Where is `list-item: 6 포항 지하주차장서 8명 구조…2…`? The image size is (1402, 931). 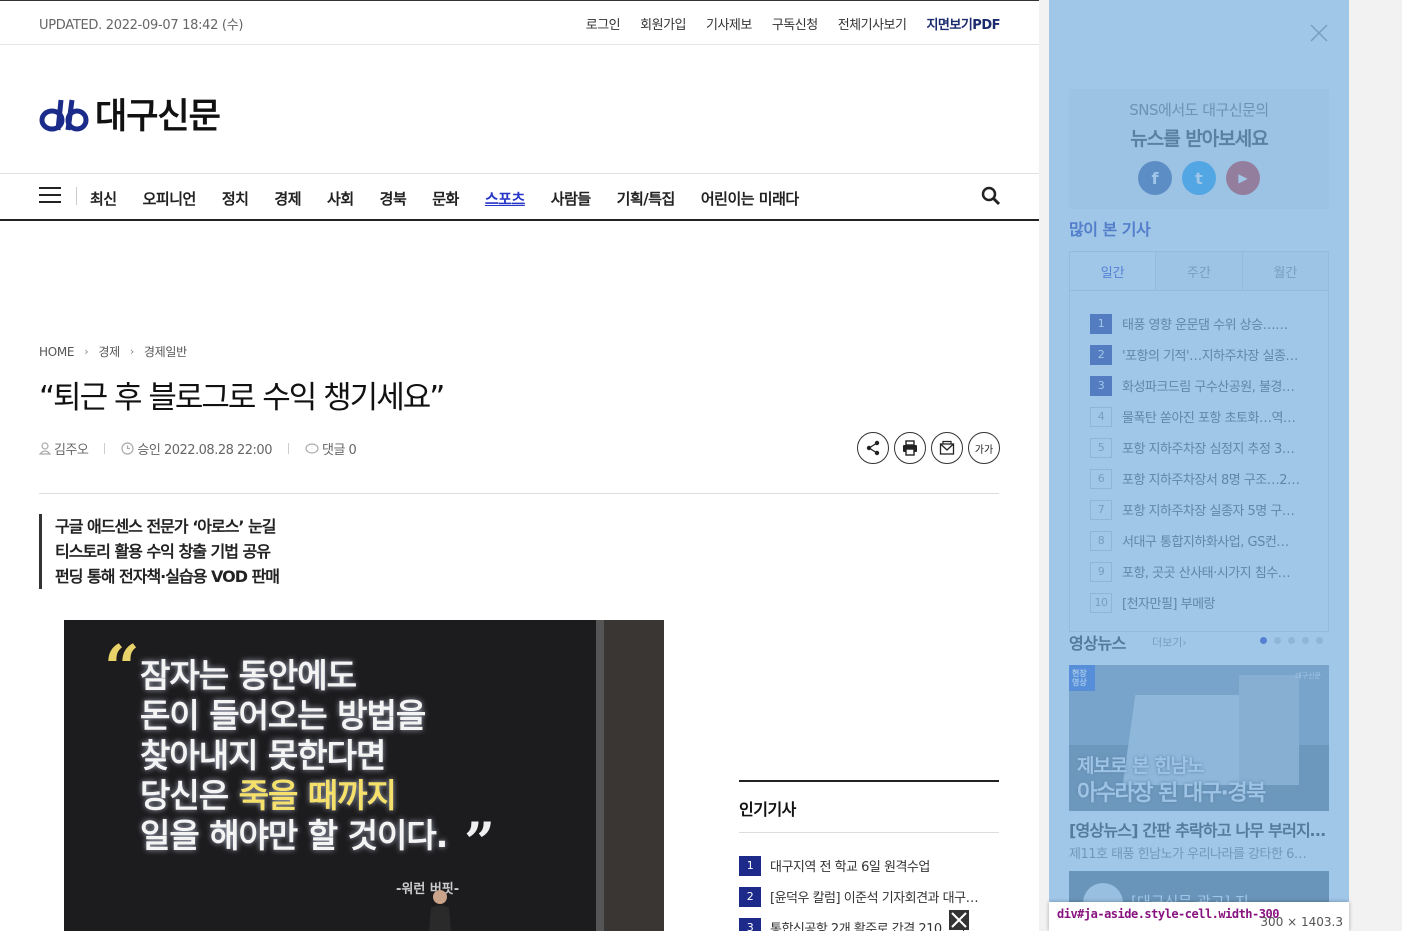
list-item: 6 포항 지하주차장서 8명 구조…2… is located at coordinates (1209, 478).